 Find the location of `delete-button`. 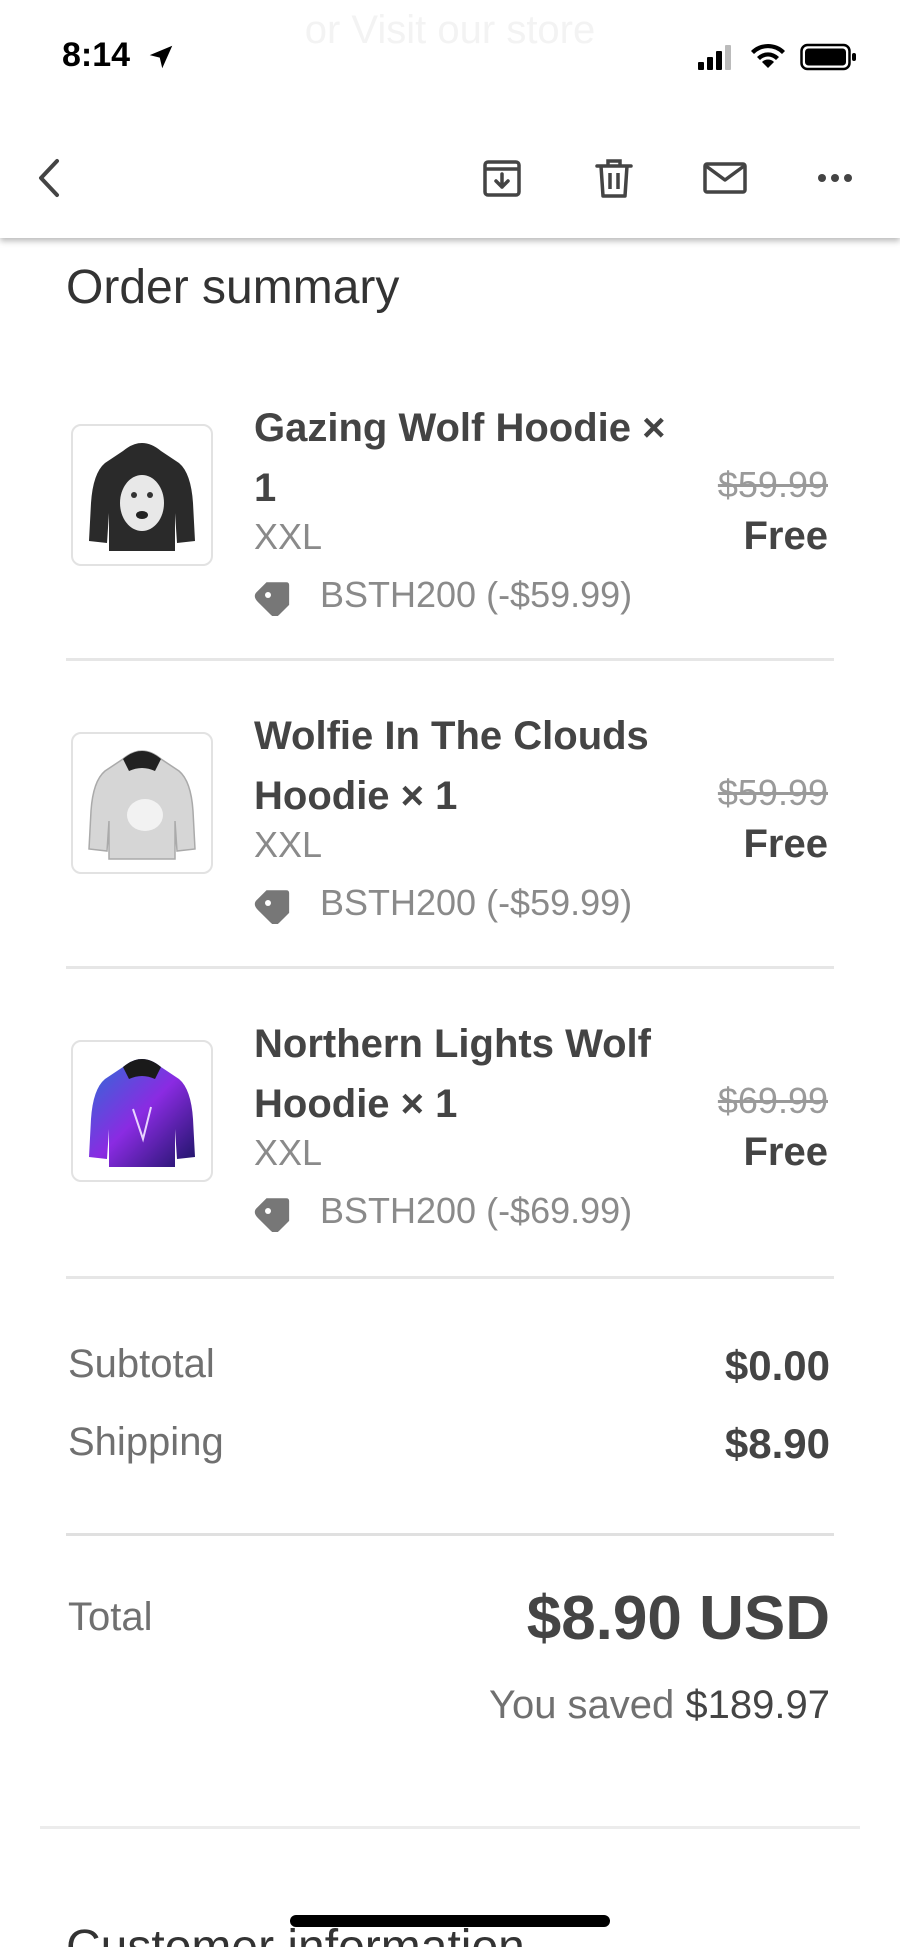

delete-button is located at coordinates (614, 178).